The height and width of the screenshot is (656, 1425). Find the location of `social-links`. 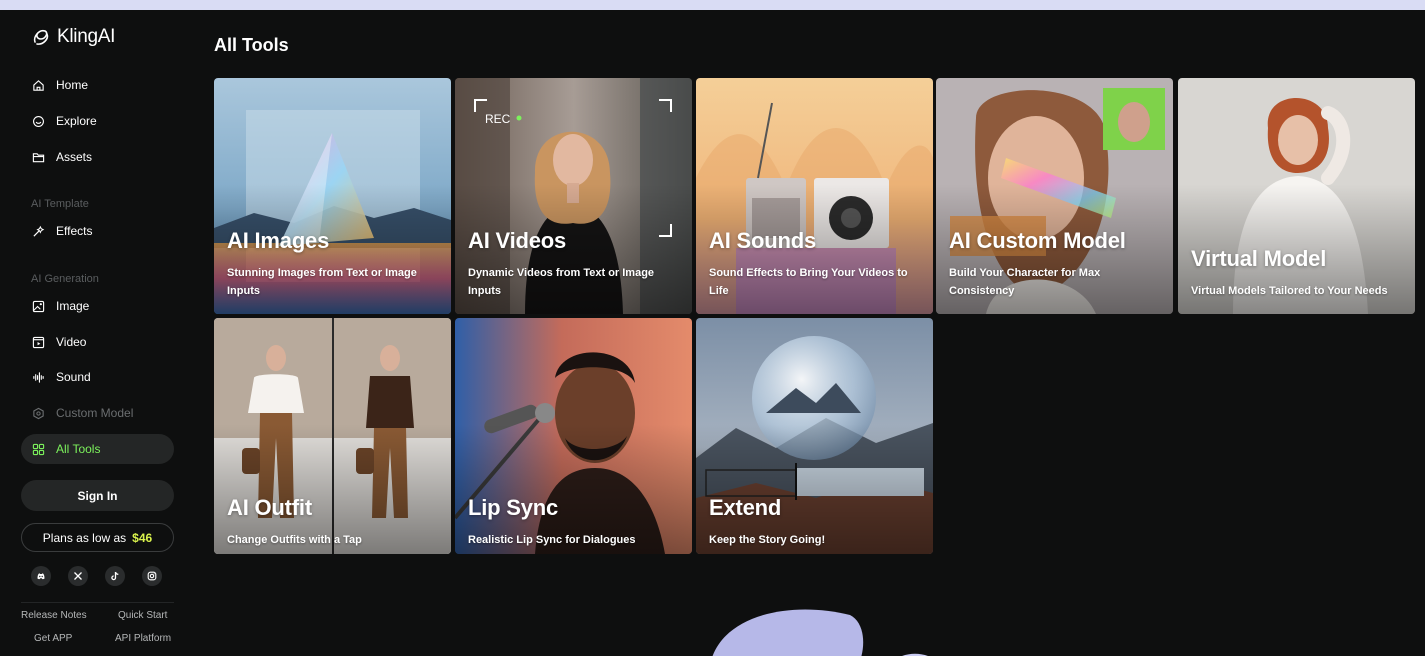

social-links is located at coordinates (96, 576).